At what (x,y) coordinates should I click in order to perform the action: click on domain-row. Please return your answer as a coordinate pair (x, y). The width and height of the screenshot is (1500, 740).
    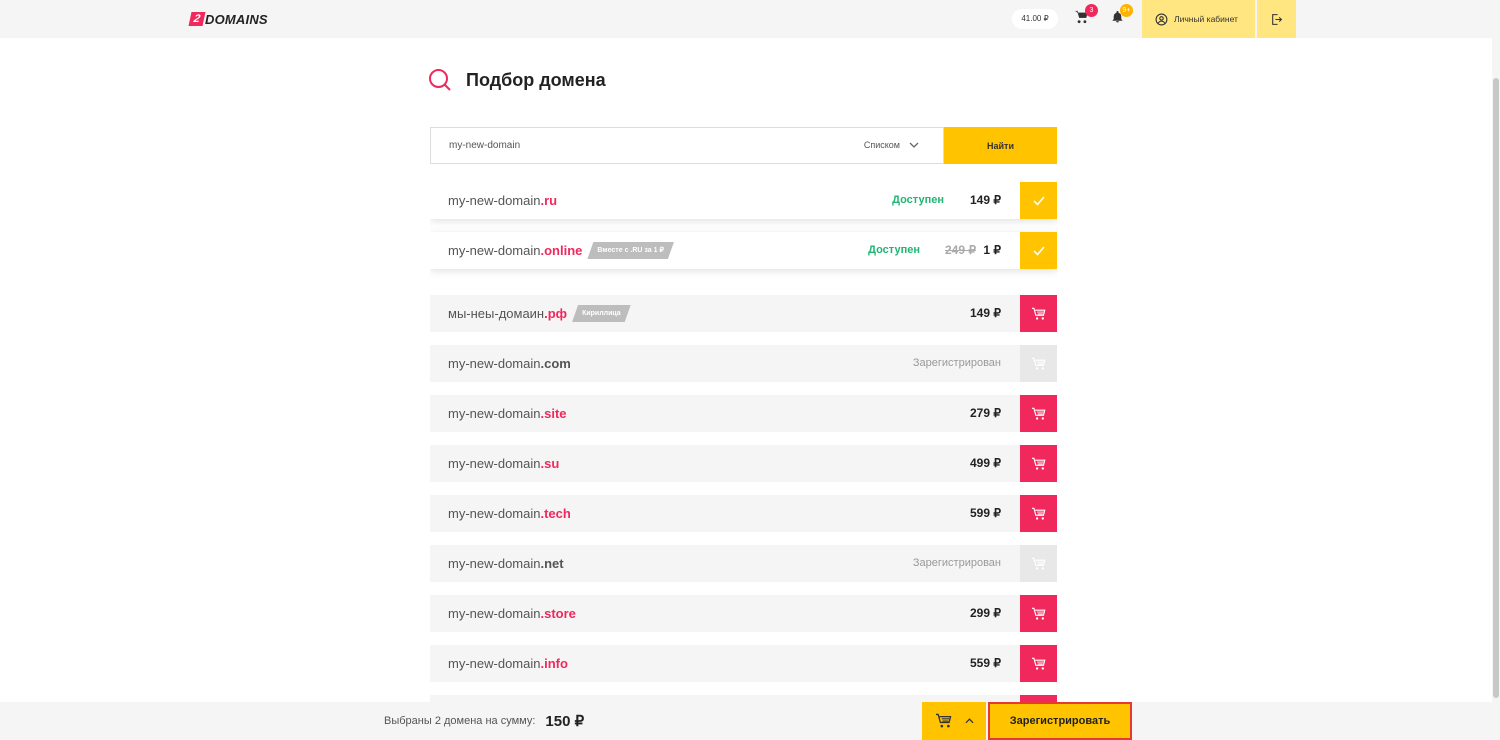
    Looking at the image, I should click on (743, 698).